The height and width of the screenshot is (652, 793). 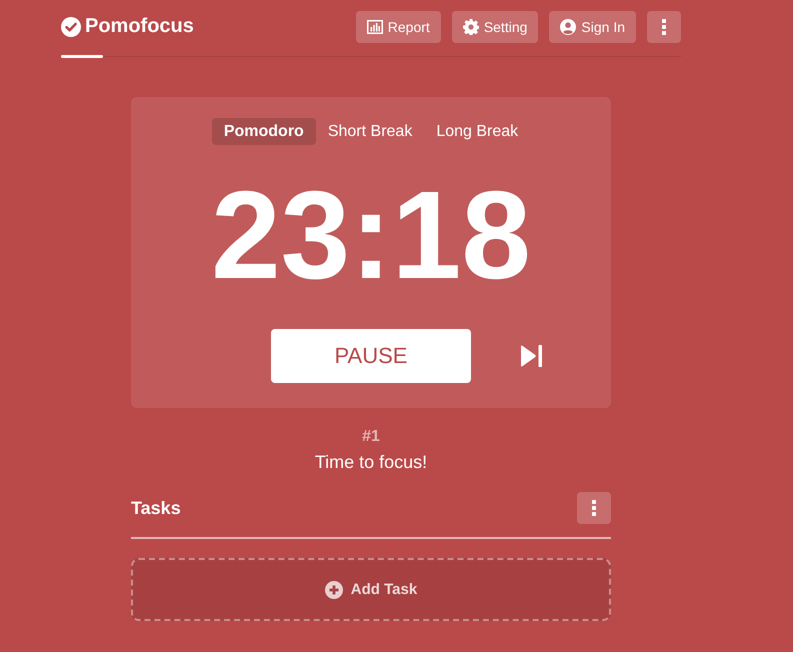 What do you see at coordinates (139, 26) in the screenshot?
I see `app-logo-text: Pomofocus` at bounding box center [139, 26].